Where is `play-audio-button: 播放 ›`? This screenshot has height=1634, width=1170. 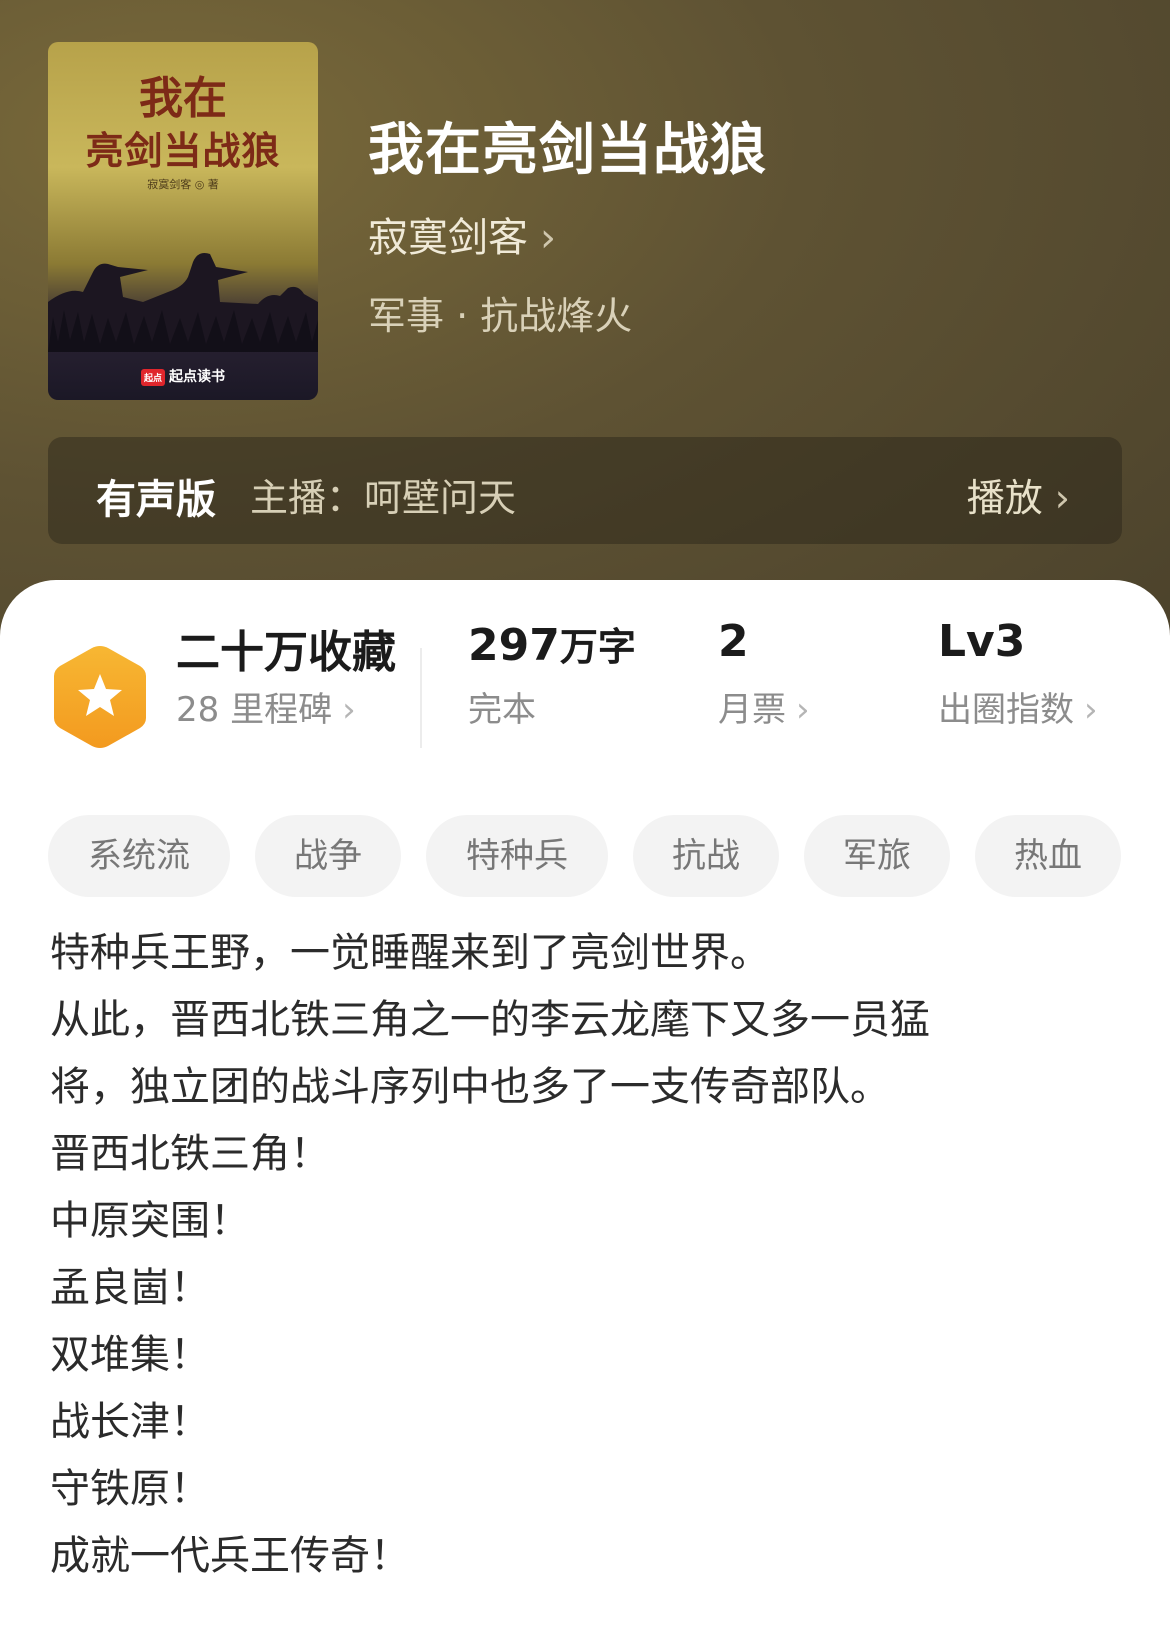
play-audio-button: 播放 › is located at coordinates (1018, 494).